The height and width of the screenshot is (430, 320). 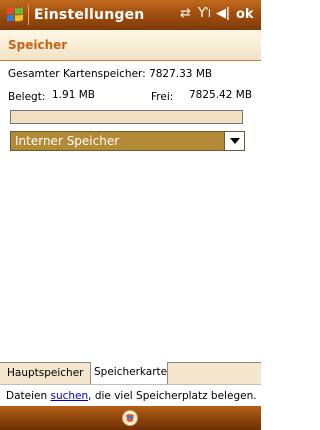 I want to click on tab-hauptspeicher: Hauptspeicher, so click(x=47, y=373).